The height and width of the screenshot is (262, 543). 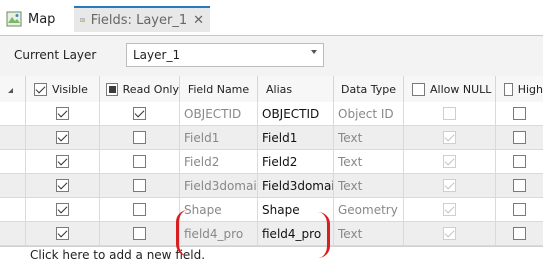 I want to click on field-name-cell: OBJECTID, so click(x=219, y=113).